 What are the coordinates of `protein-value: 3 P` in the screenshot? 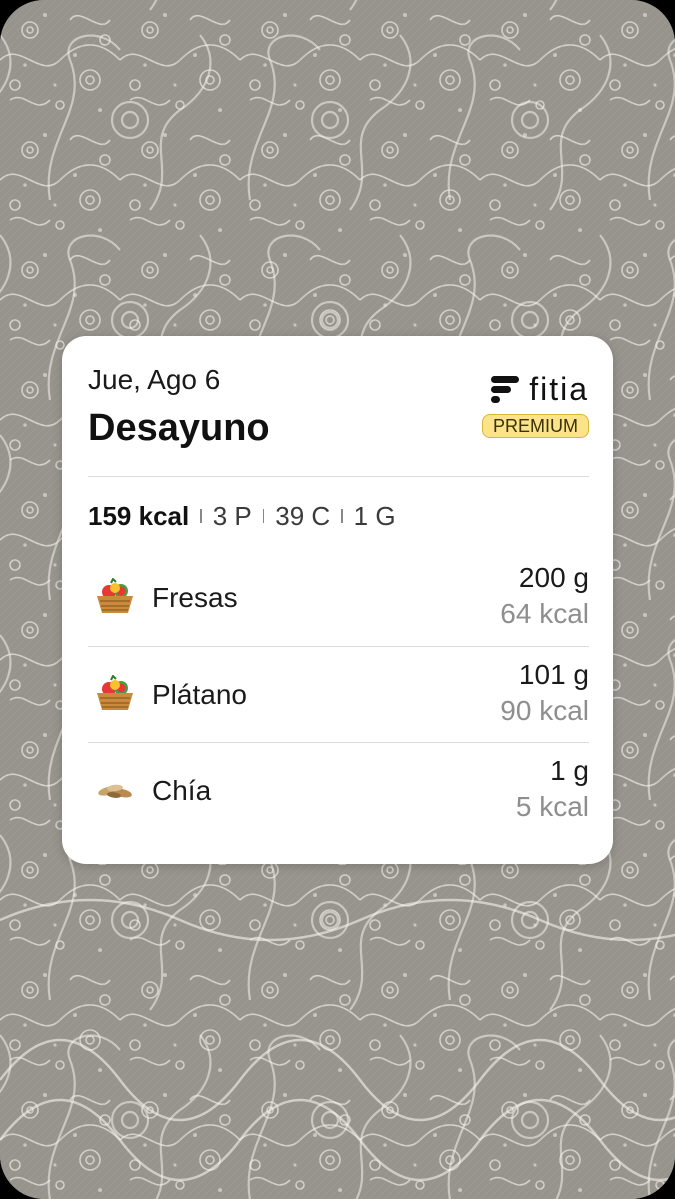 It's located at (232, 515).